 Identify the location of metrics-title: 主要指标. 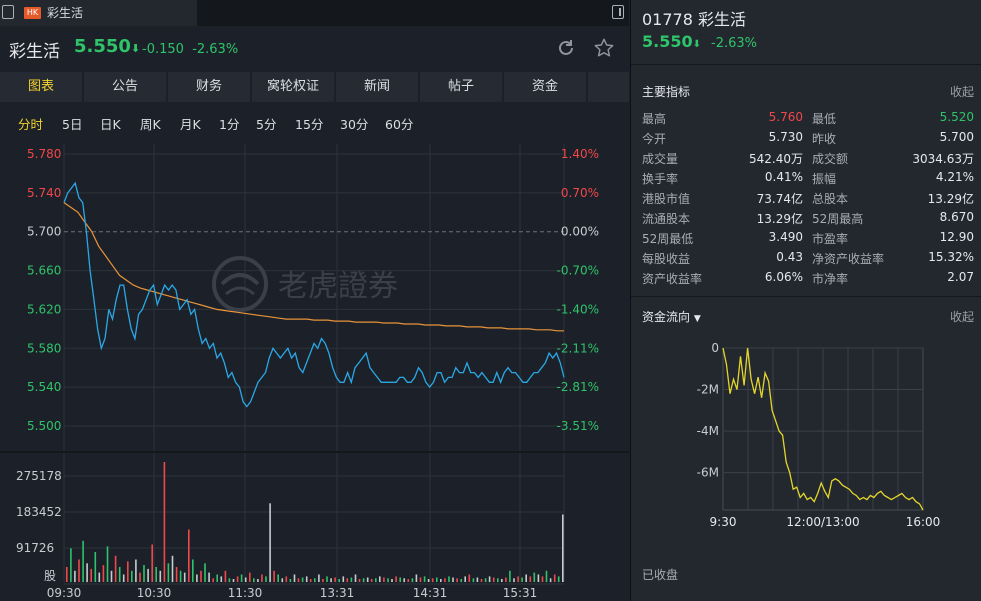
(666, 92).